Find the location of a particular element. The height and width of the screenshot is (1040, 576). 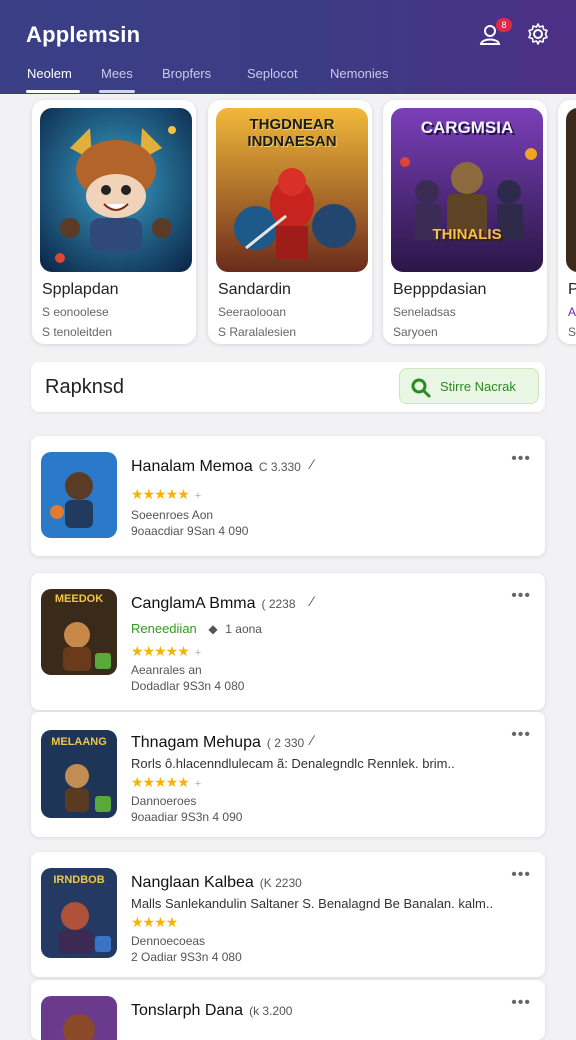

tab-nemonies: Nemonies is located at coordinates (359, 73).